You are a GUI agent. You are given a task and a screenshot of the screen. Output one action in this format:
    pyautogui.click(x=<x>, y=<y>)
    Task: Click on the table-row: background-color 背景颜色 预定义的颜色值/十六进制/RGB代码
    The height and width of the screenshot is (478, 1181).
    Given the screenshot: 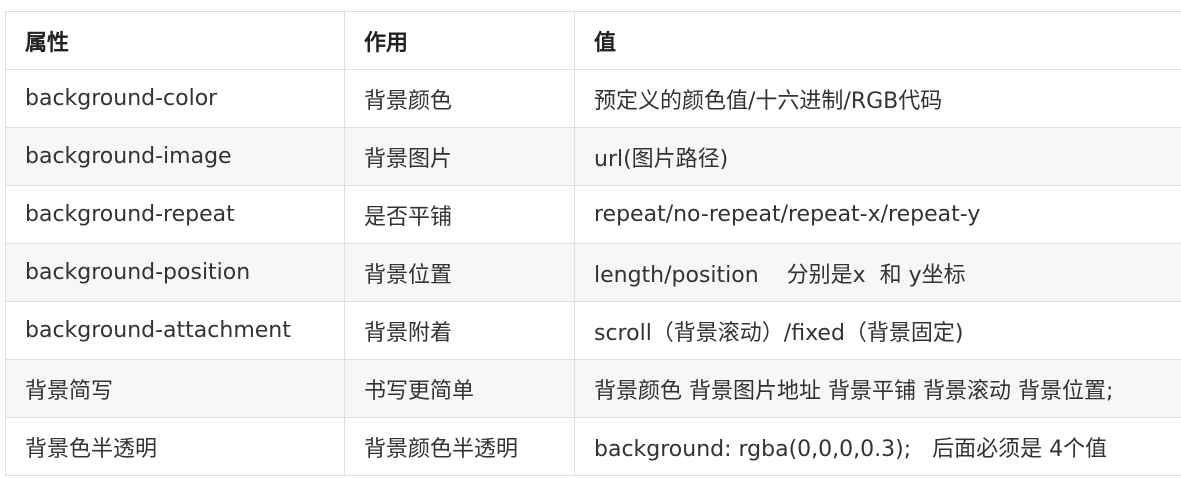 What is the action you would take?
    pyautogui.click(x=593, y=98)
    